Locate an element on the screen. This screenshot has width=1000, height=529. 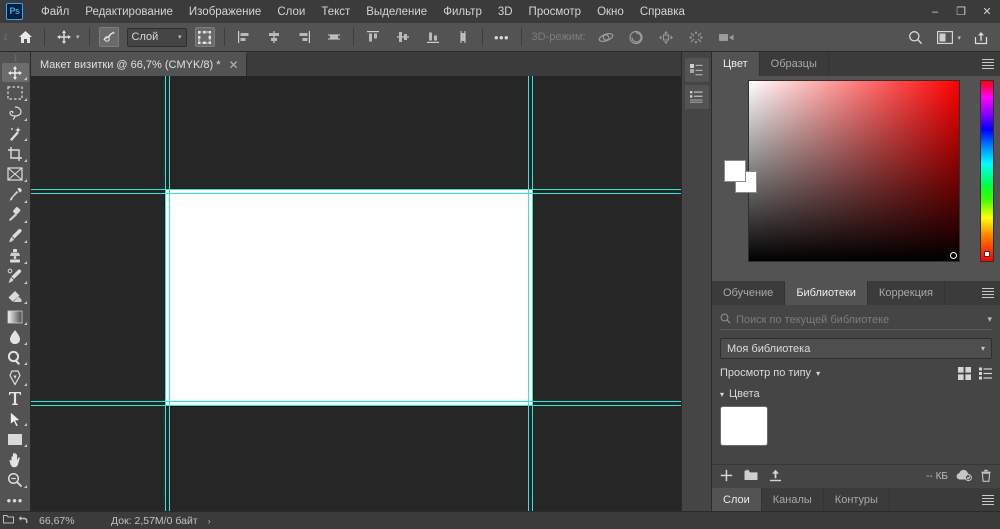
menu-window: Окно is located at coordinates (610, 12).